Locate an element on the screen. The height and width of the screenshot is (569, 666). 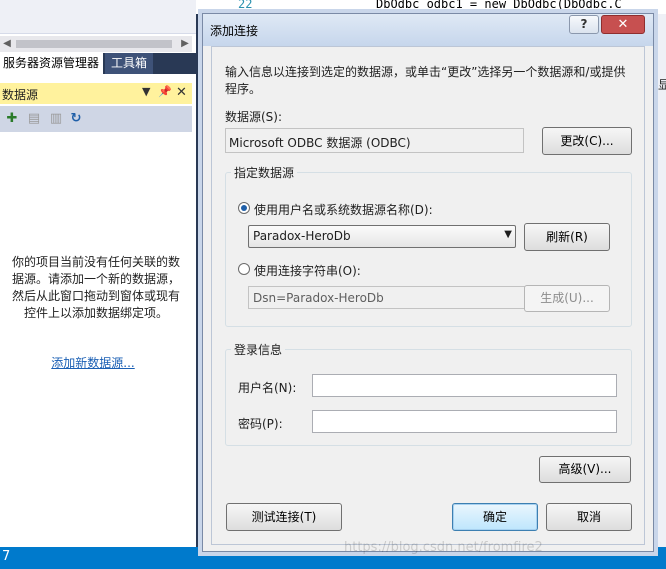
line-number: 22 is located at coordinates (245, 5).